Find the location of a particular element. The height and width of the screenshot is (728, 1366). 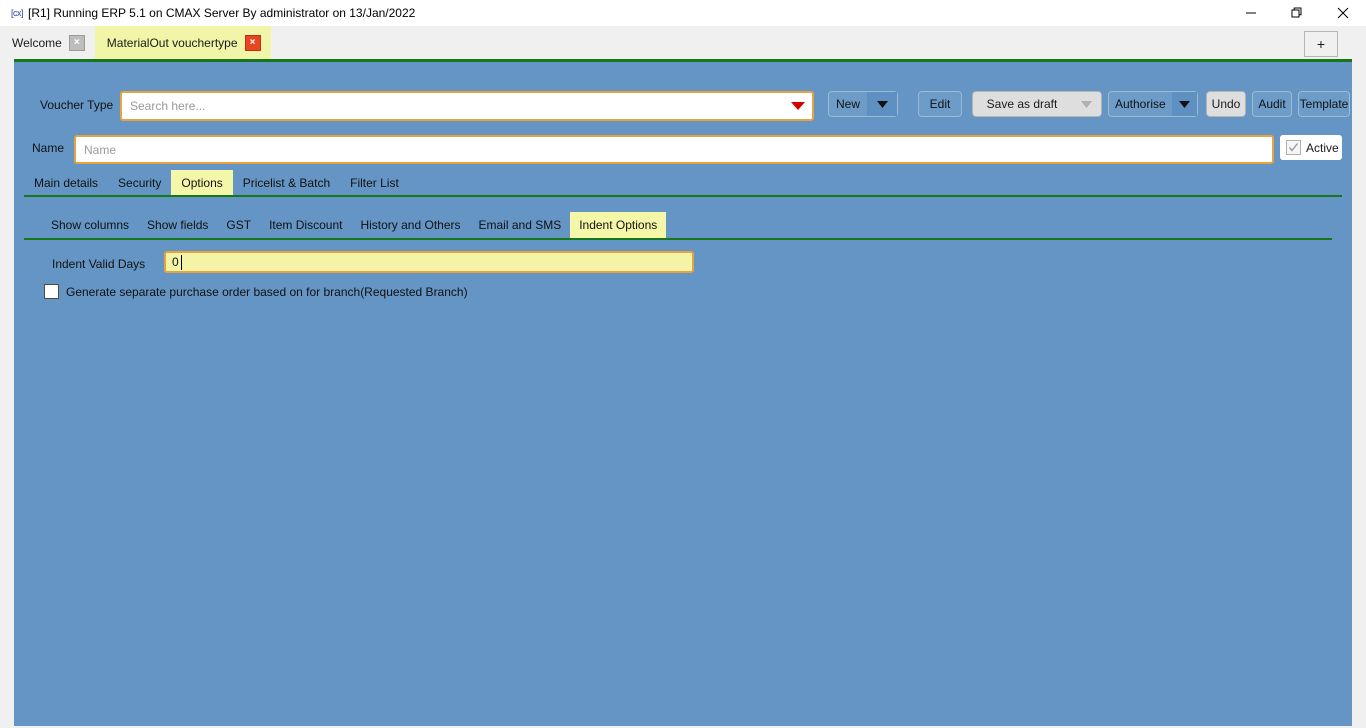

tab-security-label: Security is located at coordinates (140, 182).